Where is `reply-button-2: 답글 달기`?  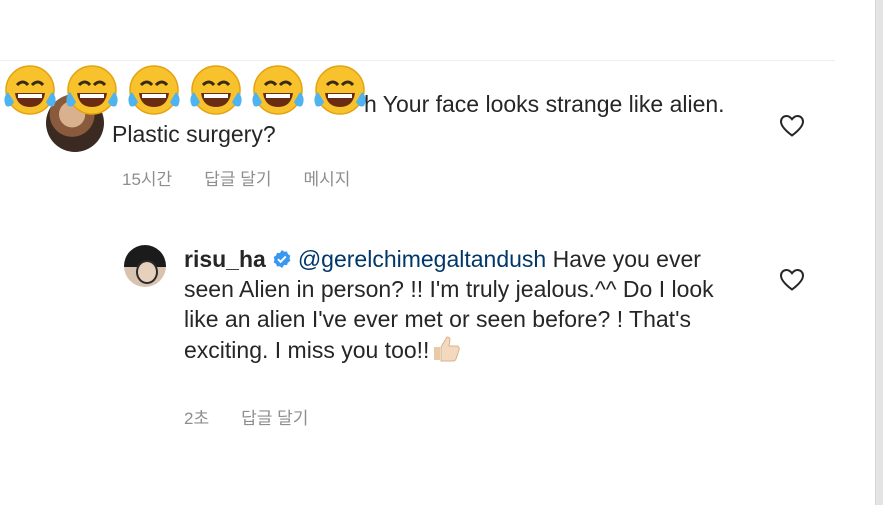 reply-button-2: 답글 달기 is located at coordinates (274, 416).